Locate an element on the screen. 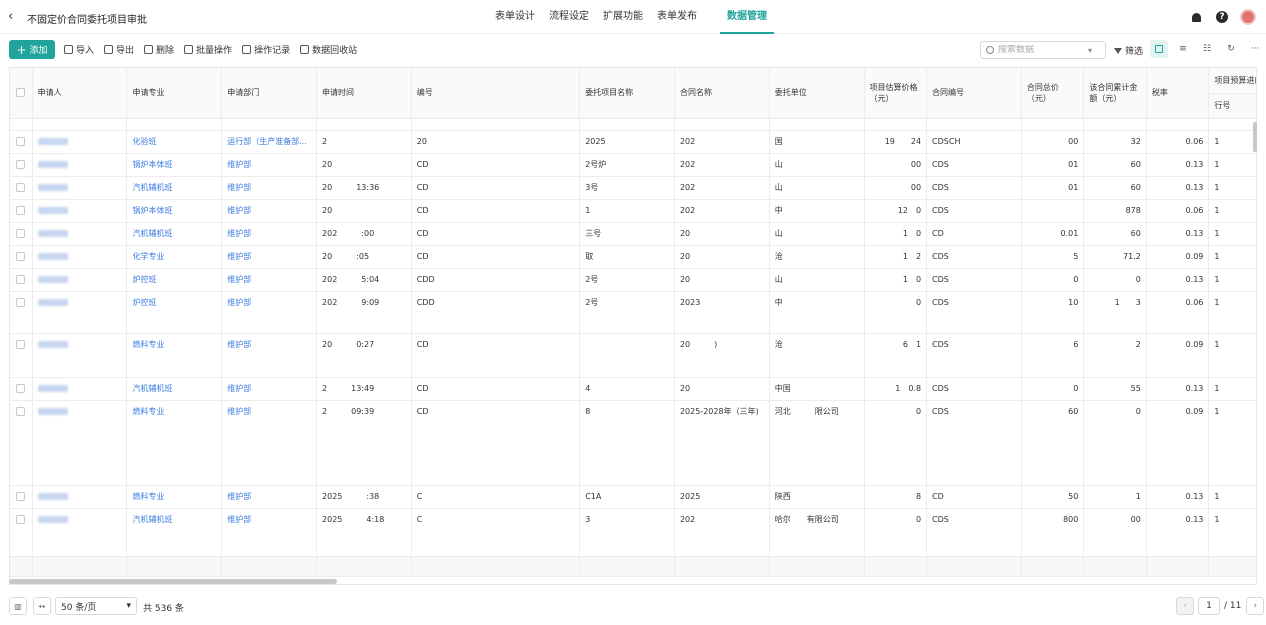 The width and height of the screenshot is (1266, 625). col-applicant: 申请人 is located at coordinates (80, 93).